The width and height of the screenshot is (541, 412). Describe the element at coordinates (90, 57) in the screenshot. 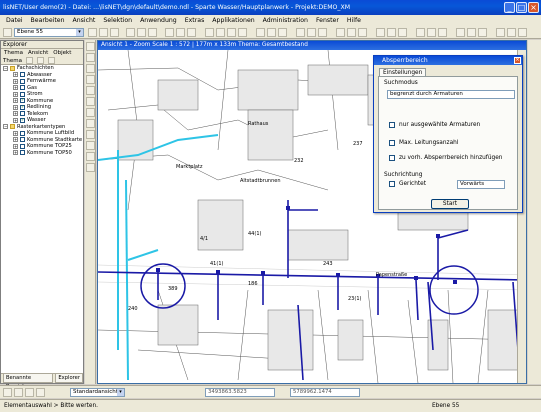

I see `zoom-in-icon` at that location.